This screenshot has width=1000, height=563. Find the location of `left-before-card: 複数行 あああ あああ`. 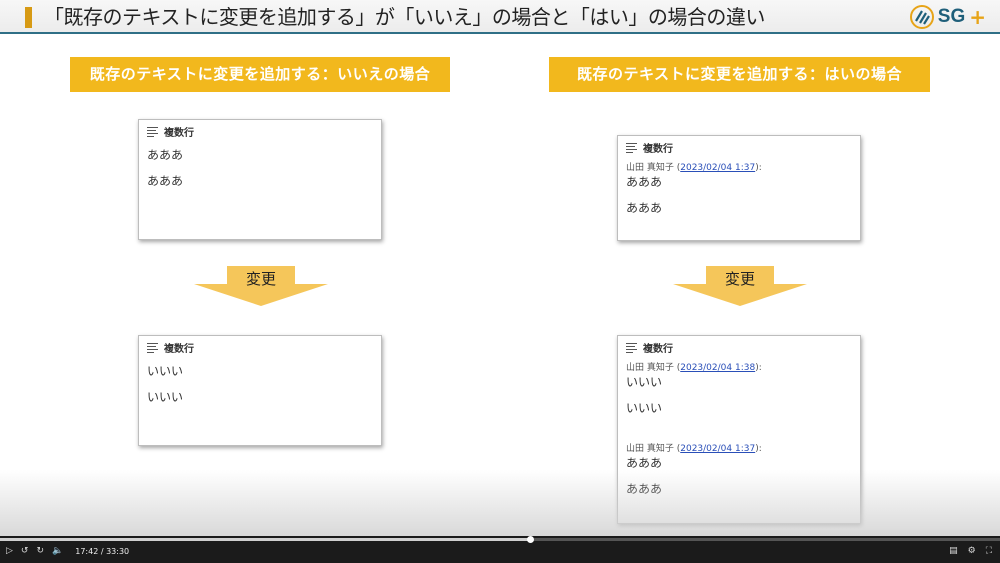

left-before-card: 複数行 あああ あああ is located at coordinates (260, 179).